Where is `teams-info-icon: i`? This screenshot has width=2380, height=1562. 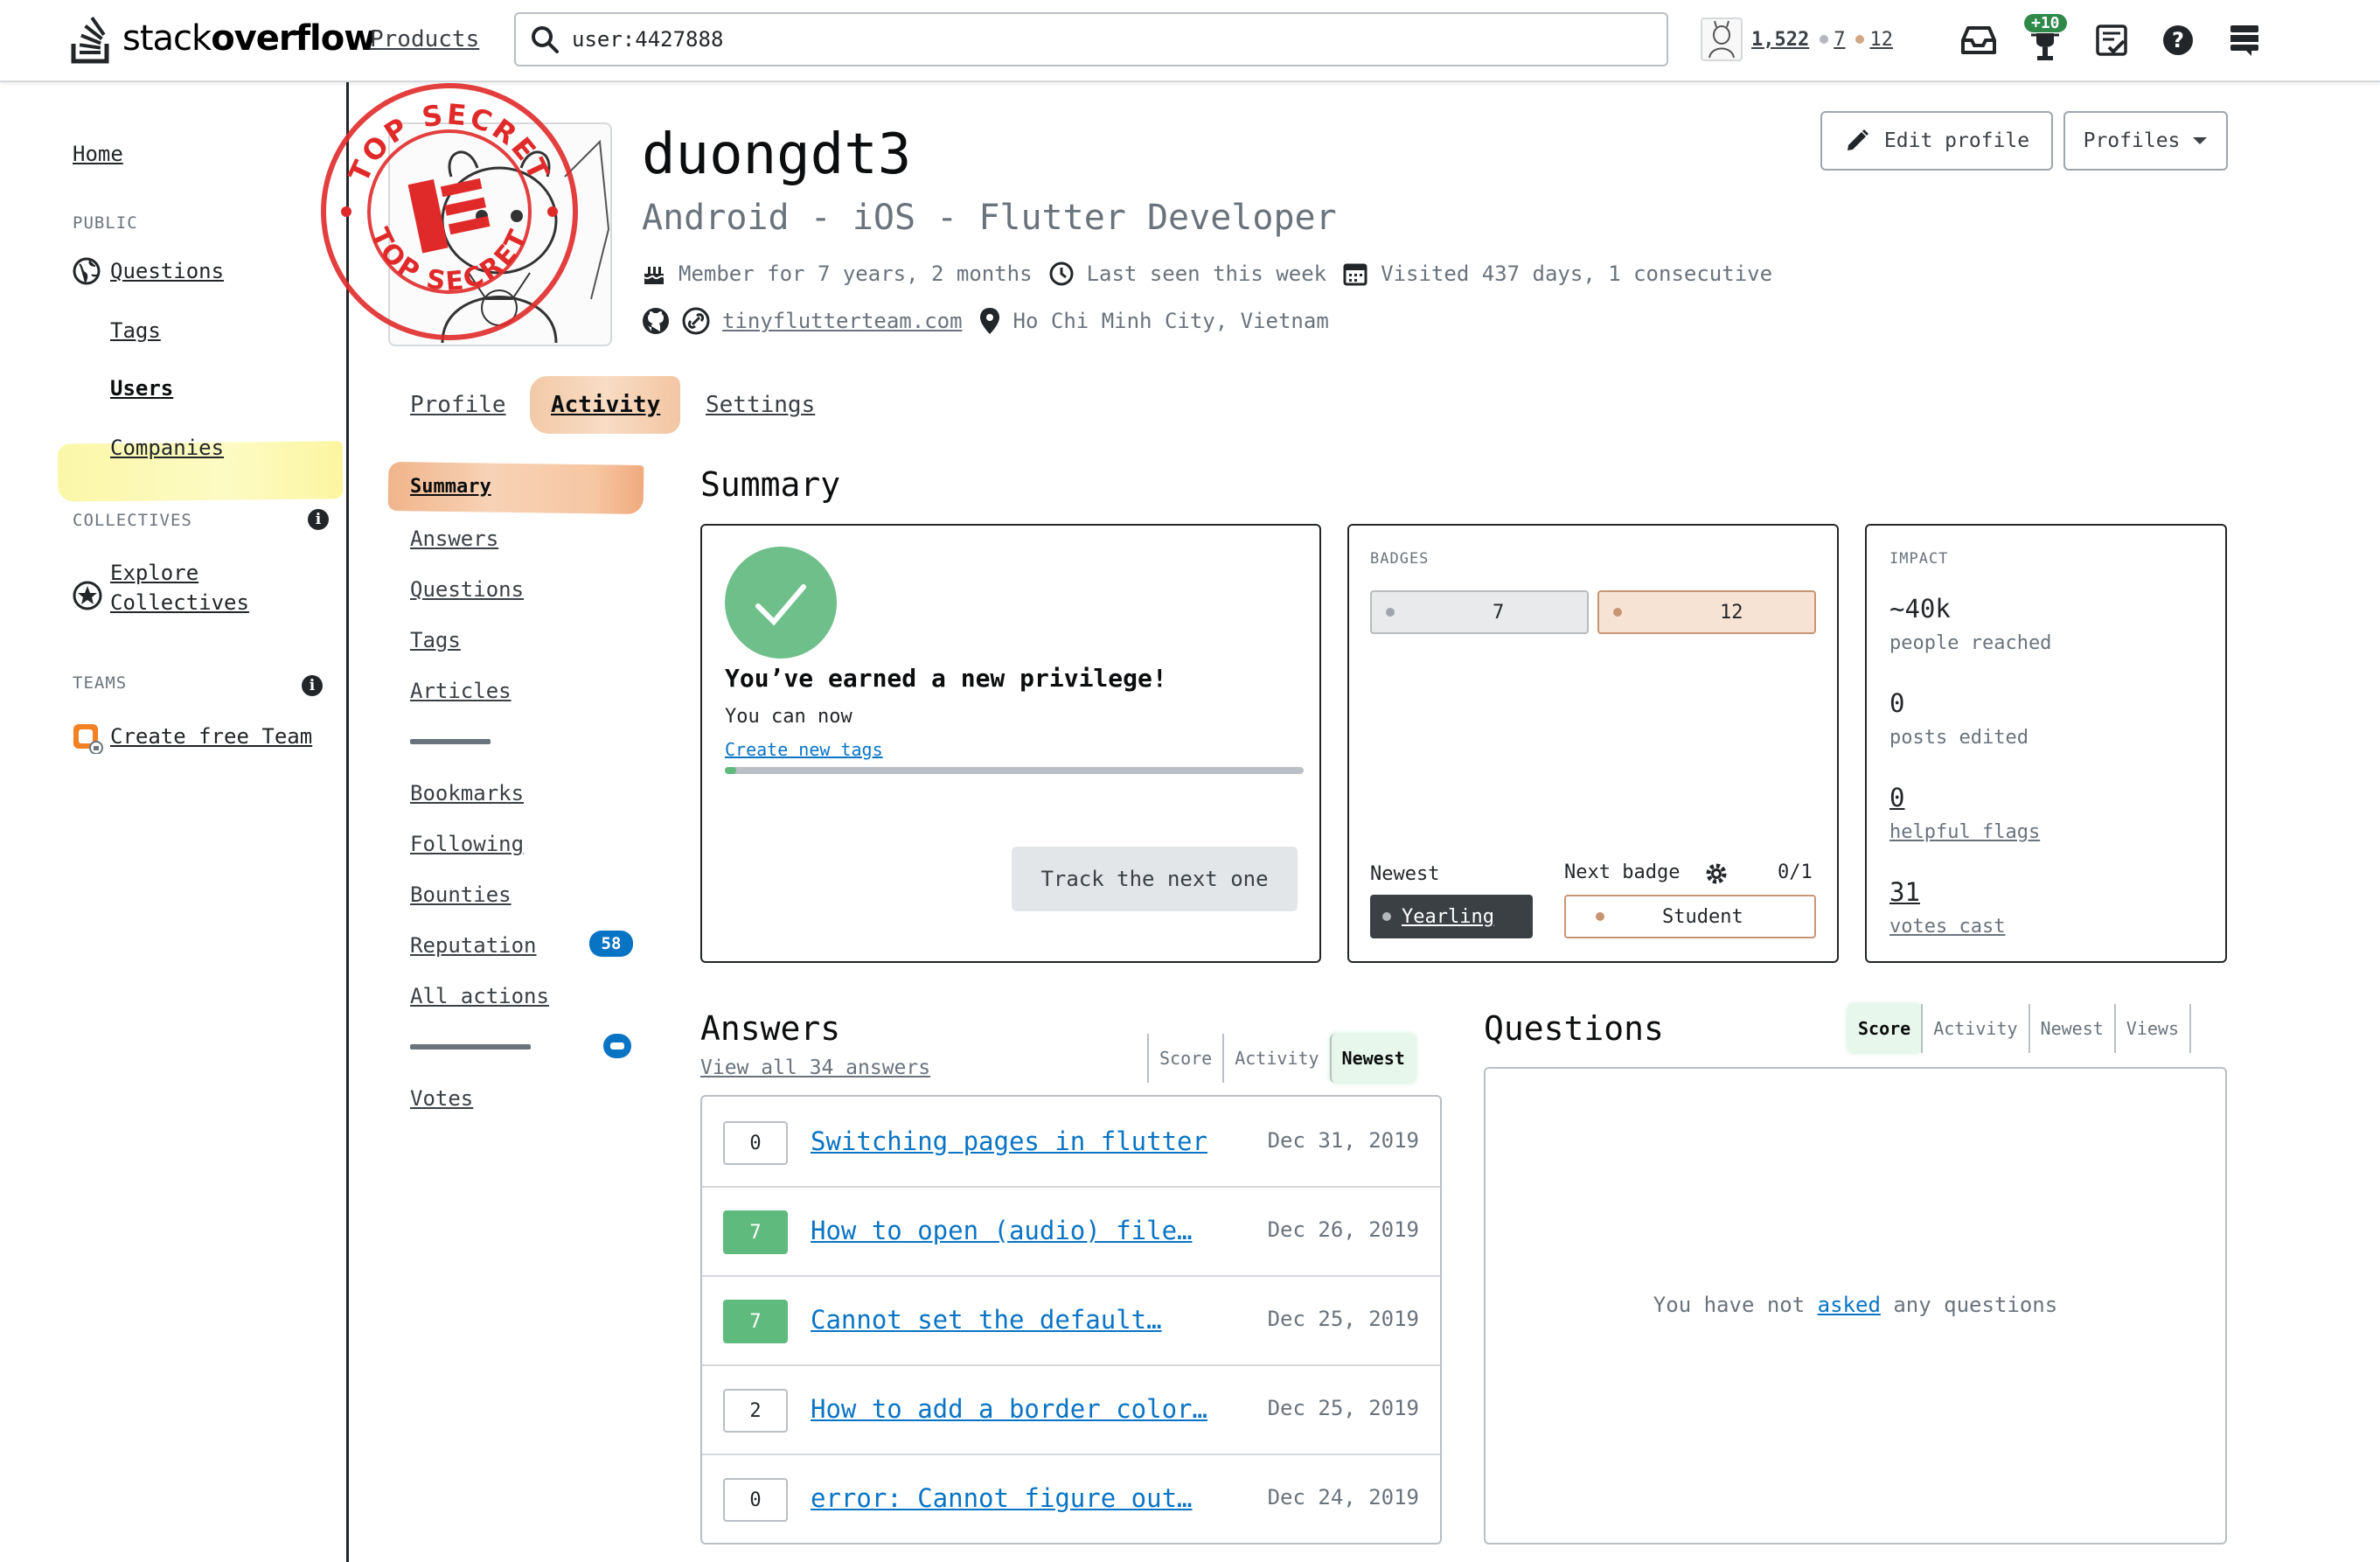 teams-info-icon: i is located at coordinates (312, 685).